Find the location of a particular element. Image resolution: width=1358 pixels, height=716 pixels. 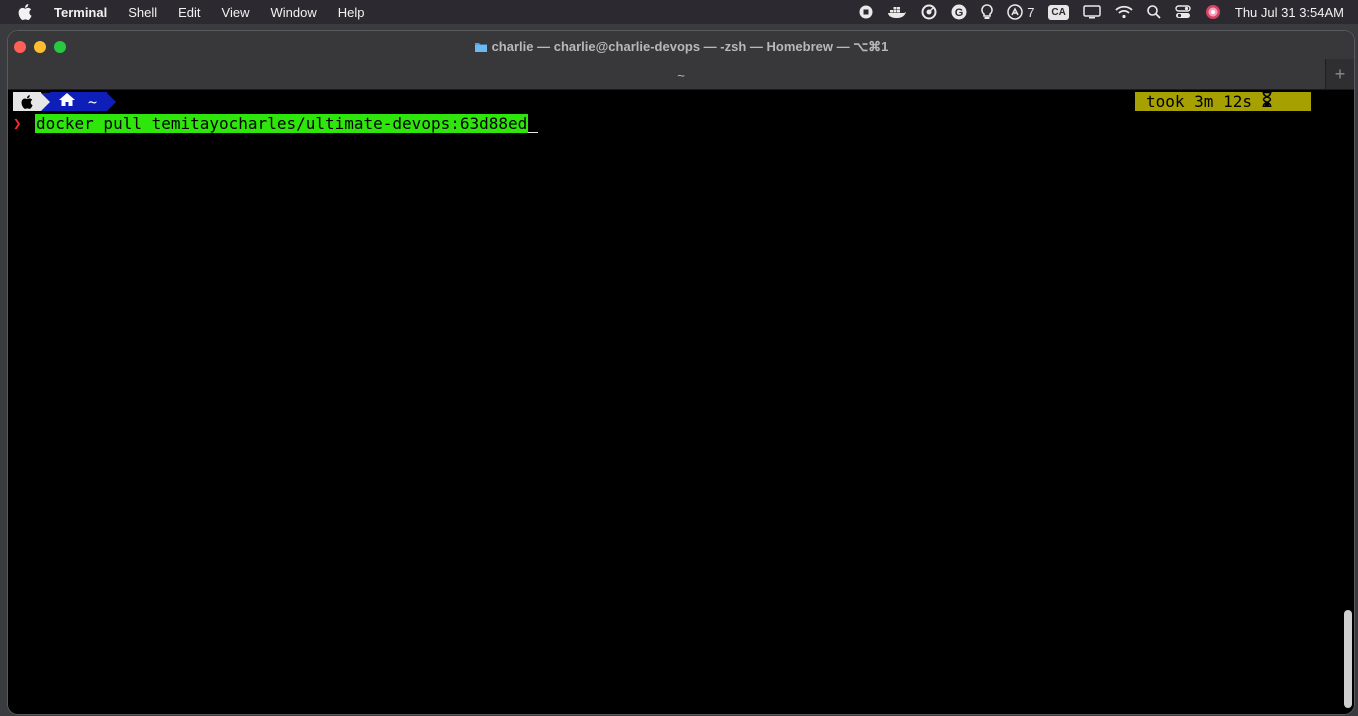

input-source-label: CA is located at coordinates (1058, 12).